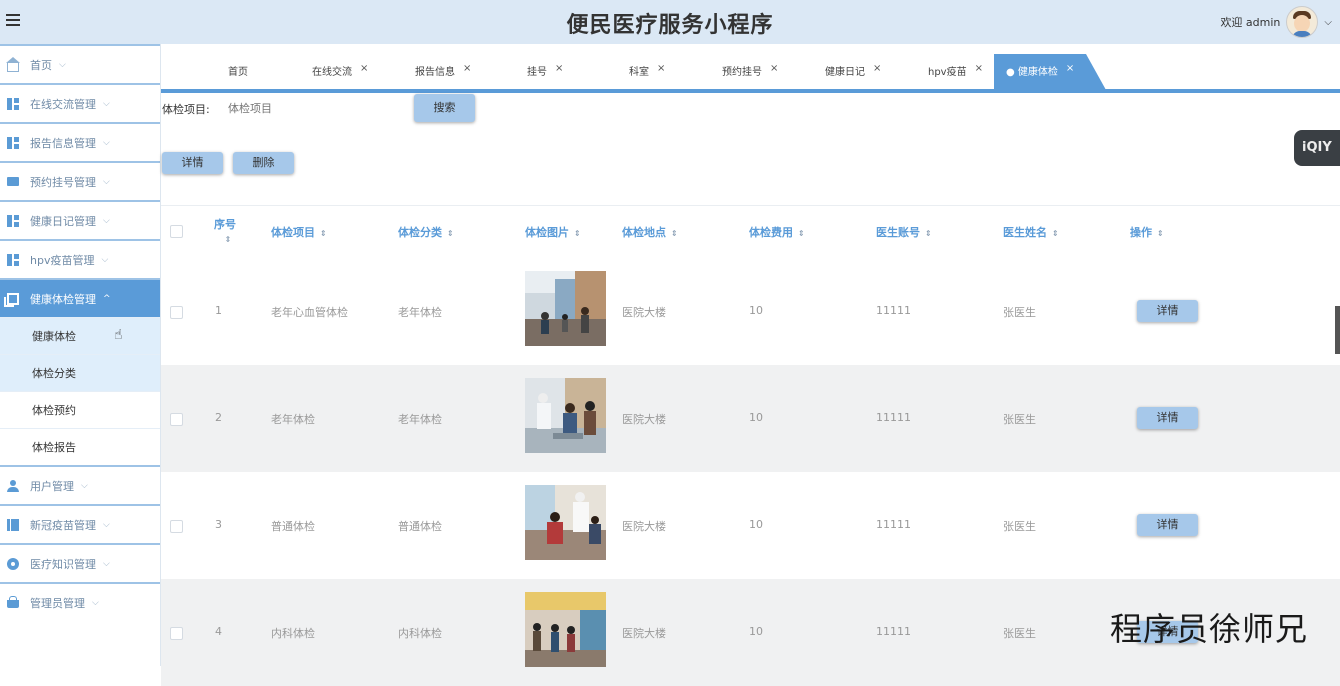  I want to click on ticket-icon, so click(13, 181).